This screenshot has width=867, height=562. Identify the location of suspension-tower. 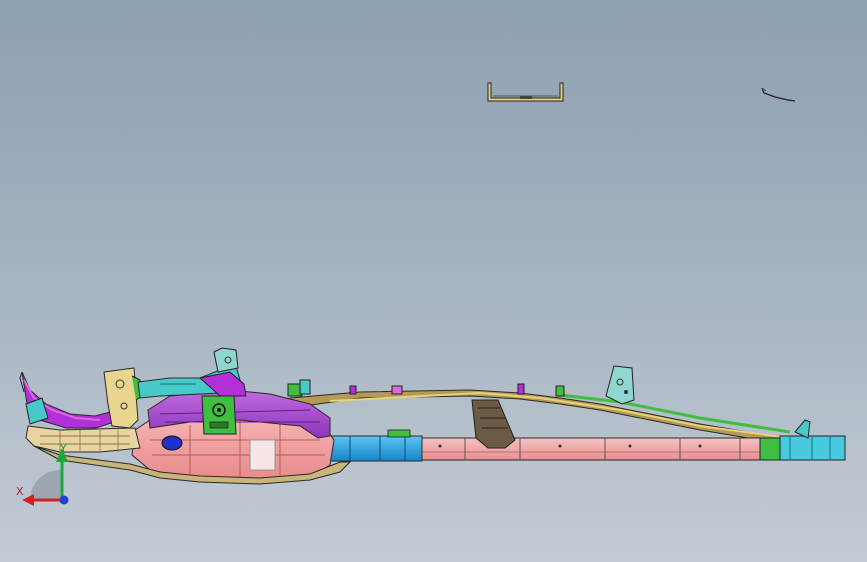
(192, 373).